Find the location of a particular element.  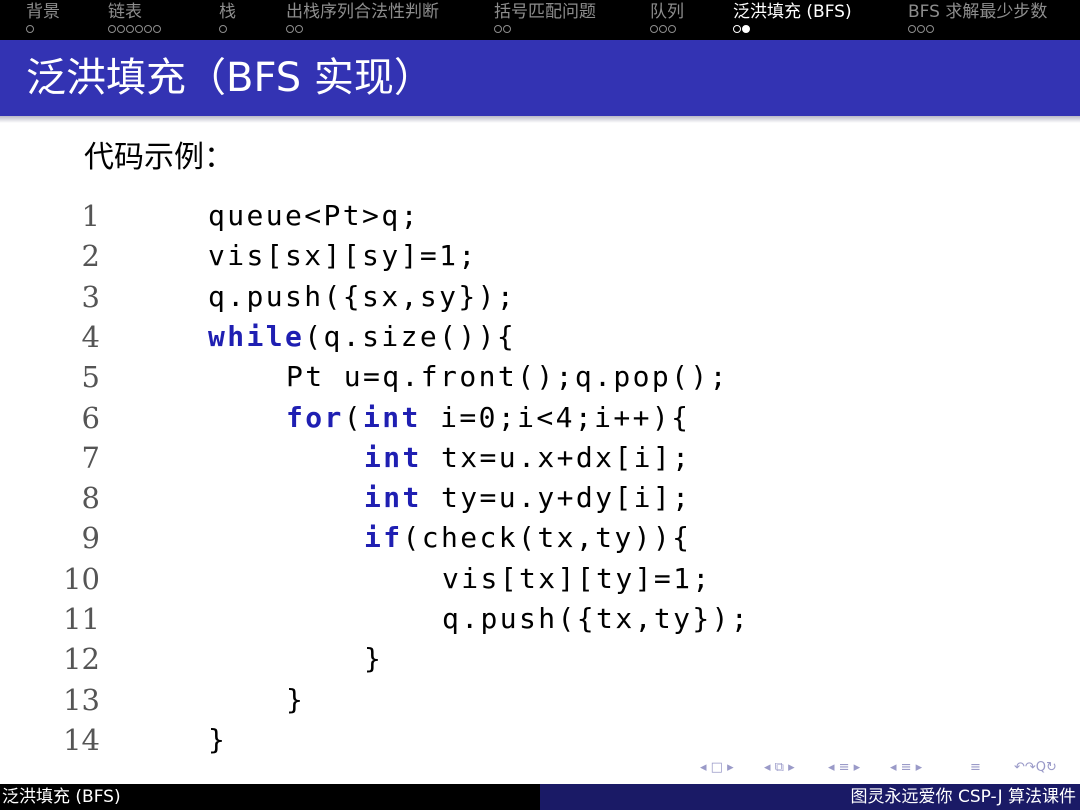

code-line: 9 if(check(tx,ty)){ is located at coordinates (540, 538).